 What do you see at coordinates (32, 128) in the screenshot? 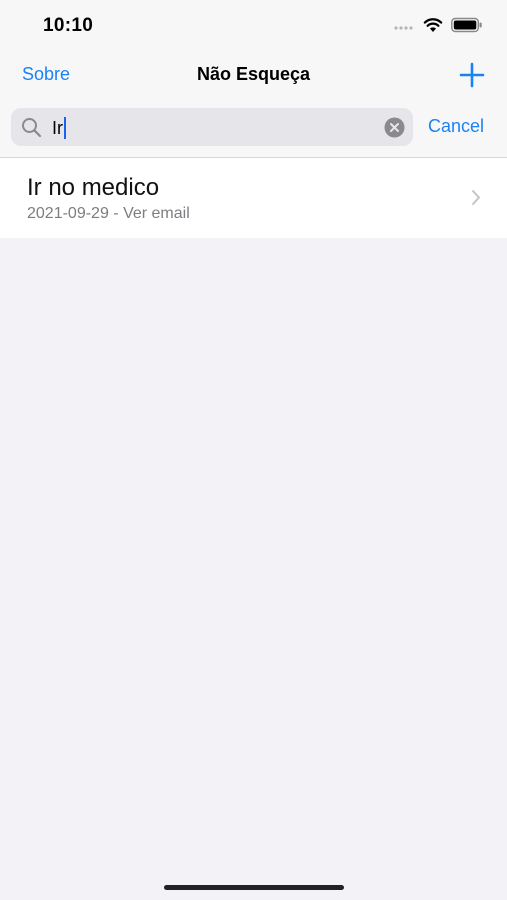
I see `search-icon` at bounding box center [32, 128].